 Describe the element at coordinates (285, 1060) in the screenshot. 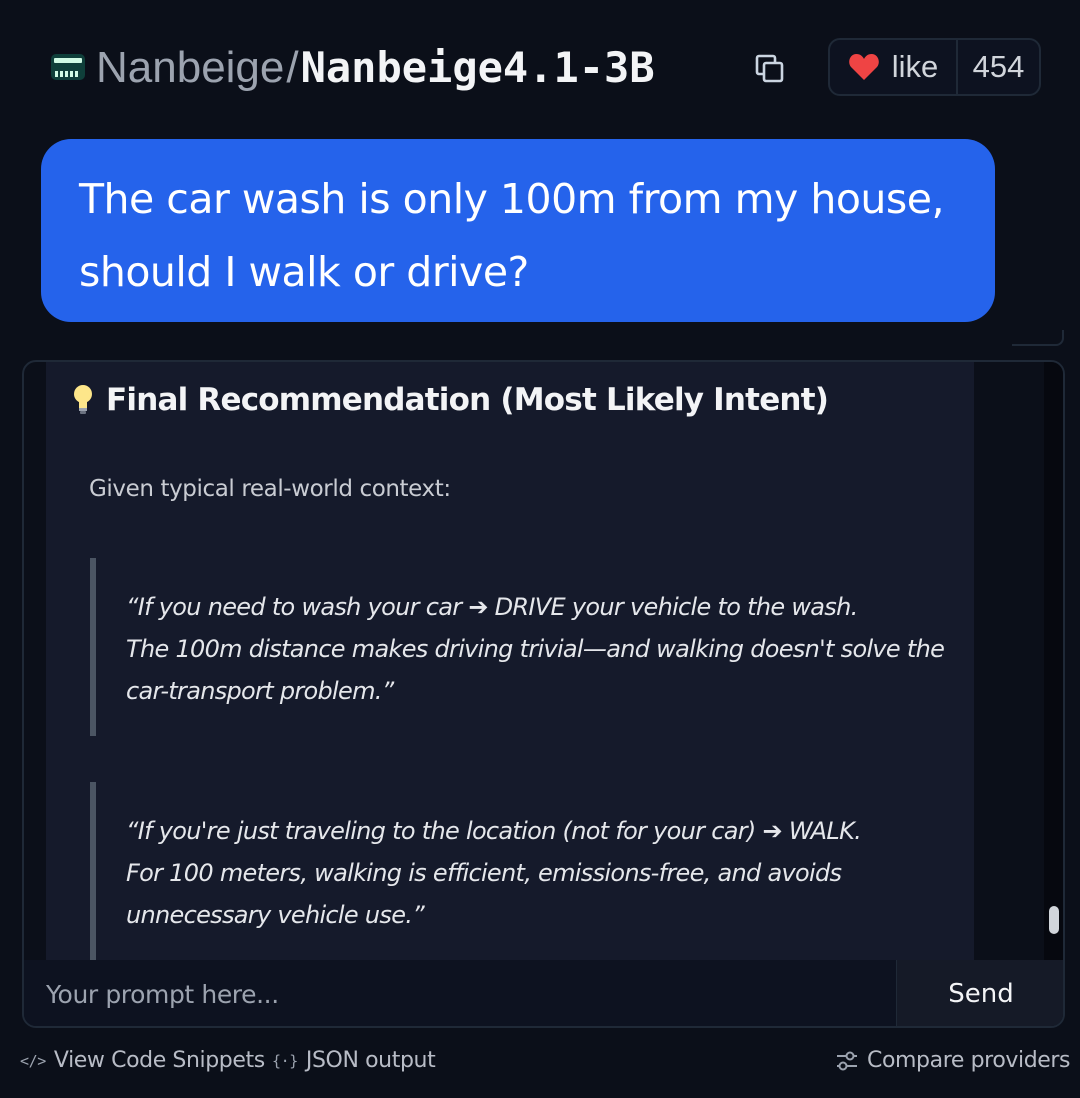

I see `json-icon: {·}` at that location.